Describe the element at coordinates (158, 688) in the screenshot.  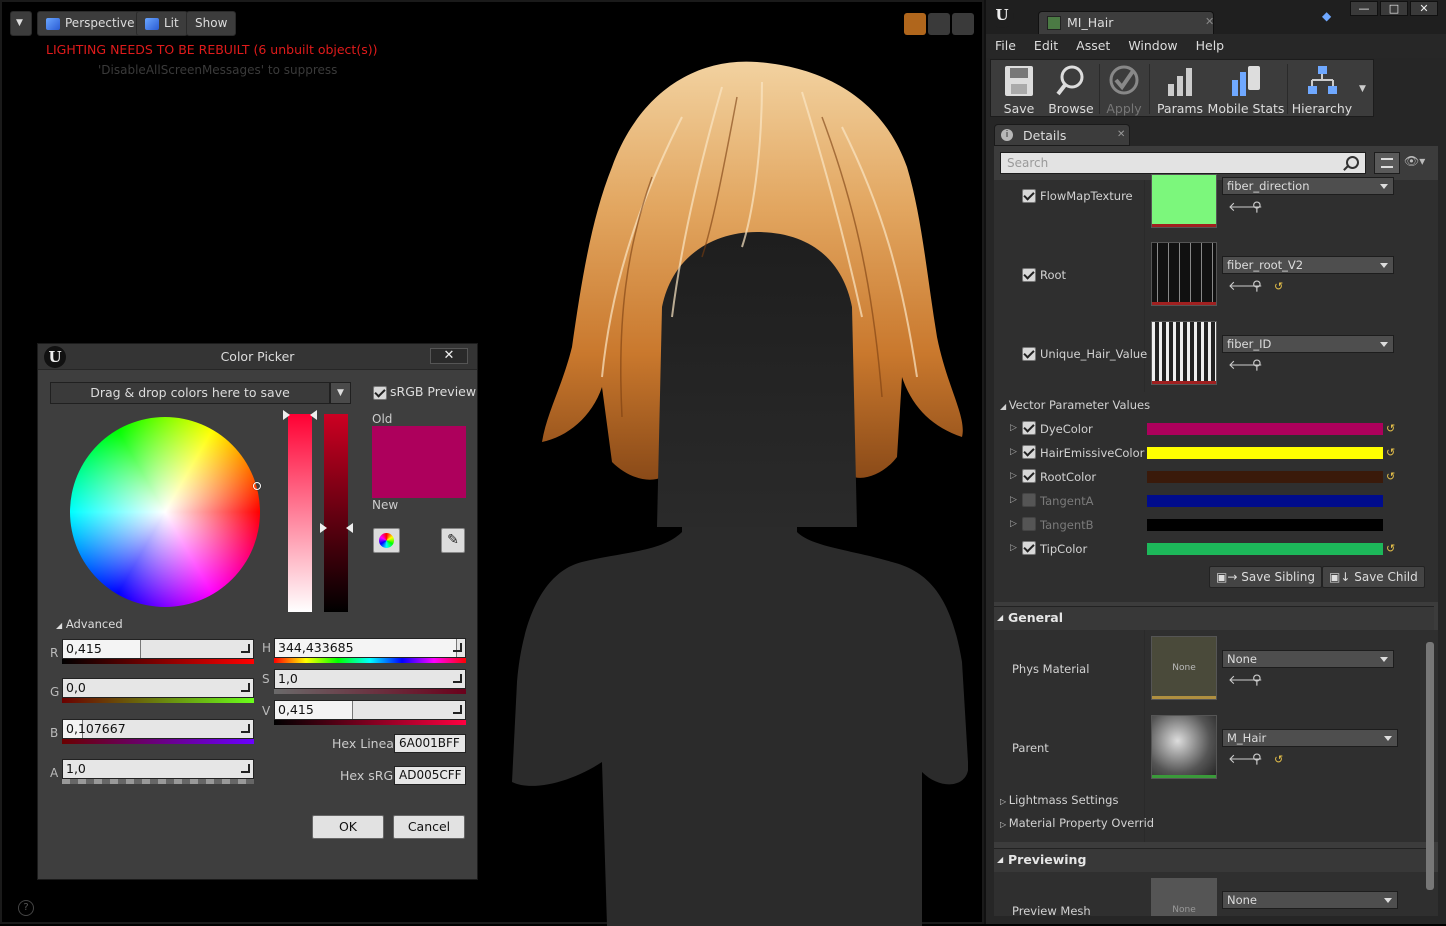
I see `g-field: 0,0` at that location.